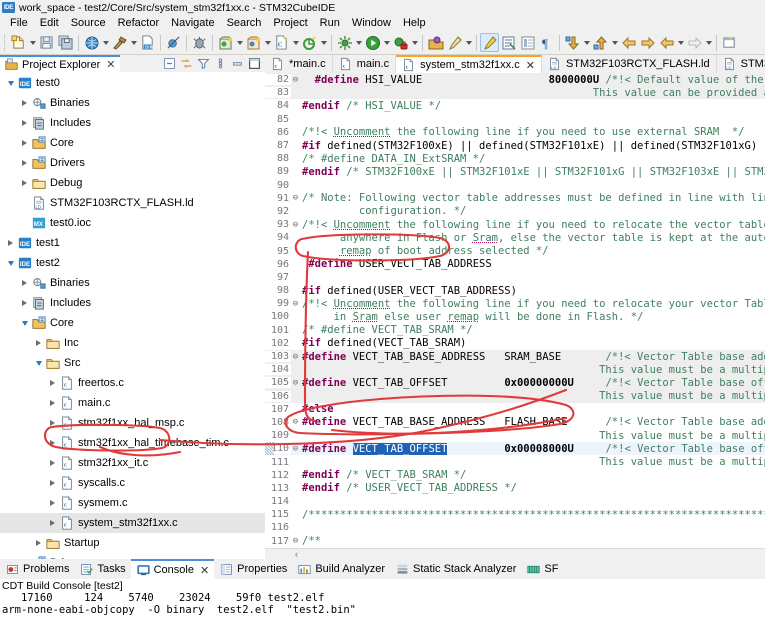 This screenshot has width=765, height=618. What do you see at coordinates (515, 461) in the screenshot?
I see `code-line: 111 This value must be a multiple` at bounding box center [515, 461].